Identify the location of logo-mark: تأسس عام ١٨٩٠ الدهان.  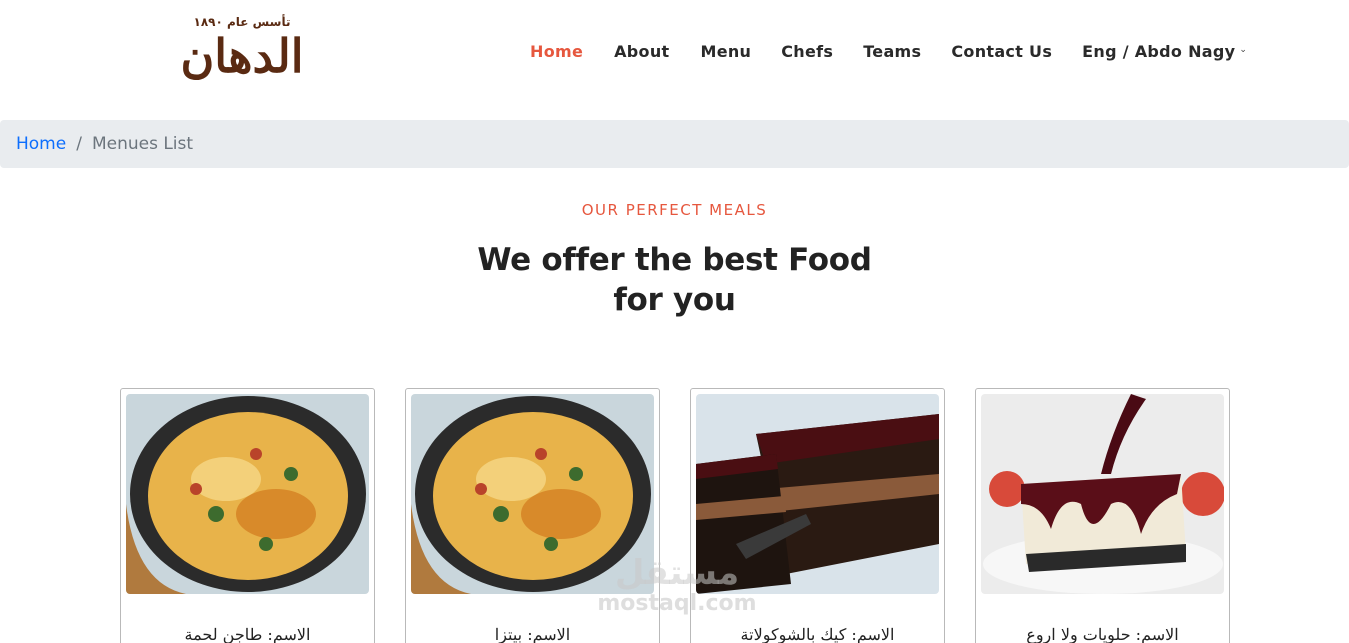
(242, 47).